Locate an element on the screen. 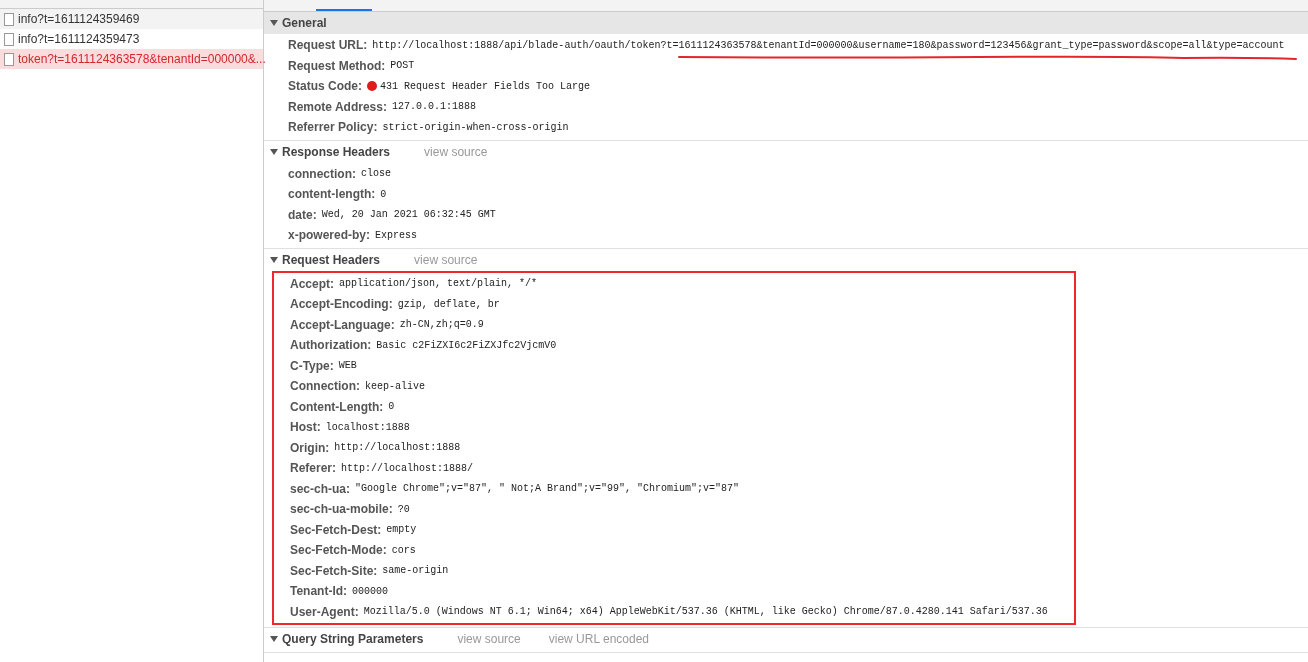 The width and height of the screenshot is (1308, 662). section-header: General is located at coordinates (786, 23).